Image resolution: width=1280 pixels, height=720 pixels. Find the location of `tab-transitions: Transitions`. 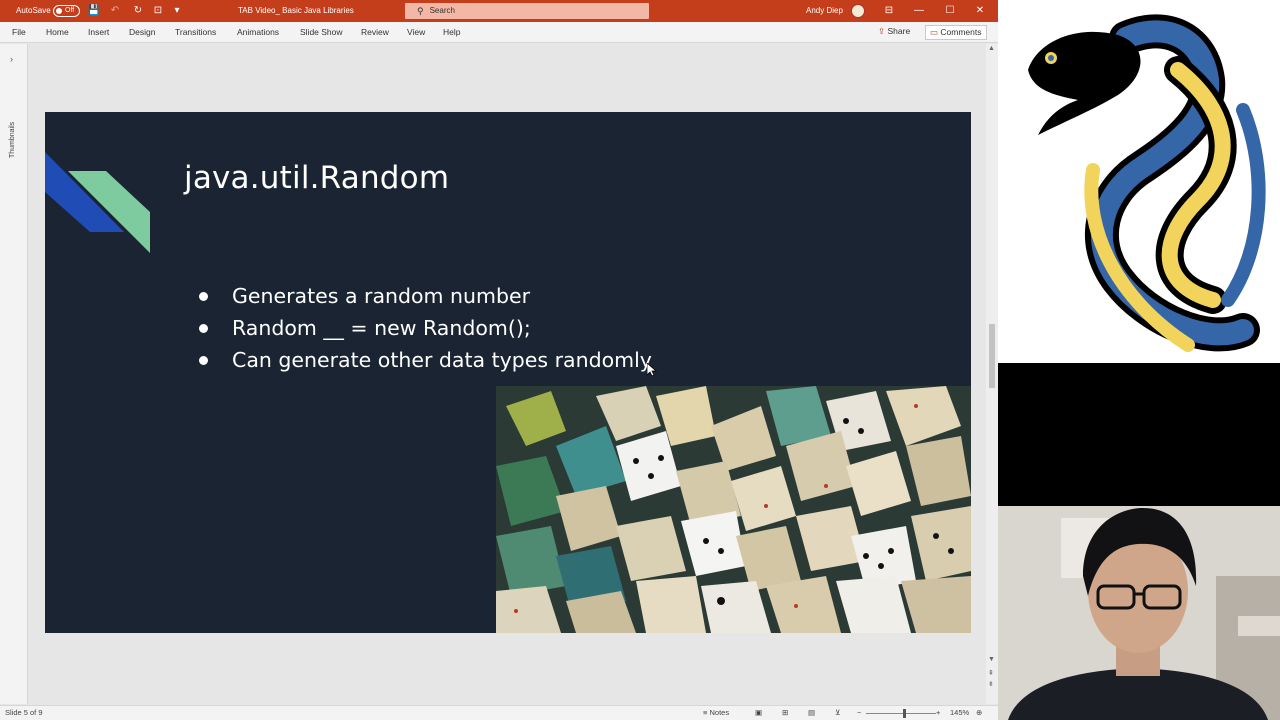

tab-transitions: Transitions is located at coordinates (195, 32).